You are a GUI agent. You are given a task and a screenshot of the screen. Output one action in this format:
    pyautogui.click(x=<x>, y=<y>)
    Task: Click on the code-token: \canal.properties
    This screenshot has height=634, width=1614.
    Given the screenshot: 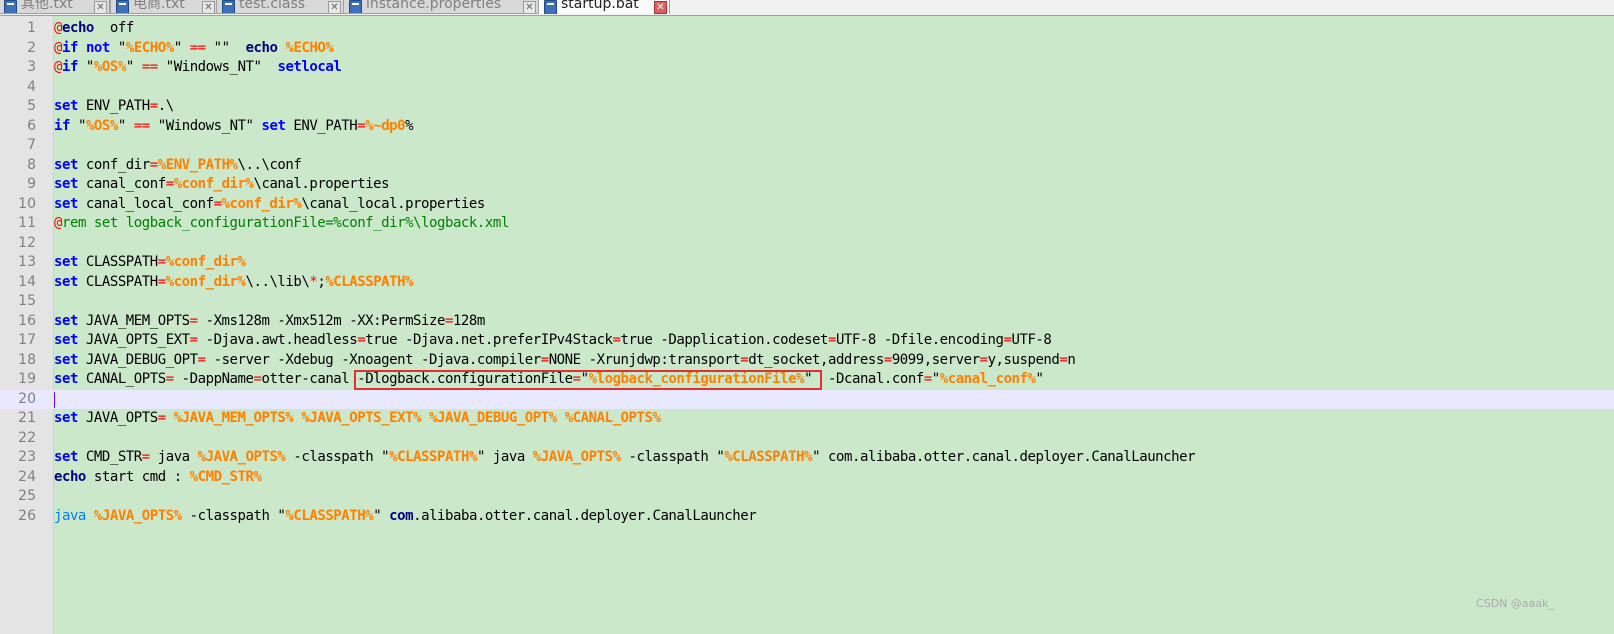 What is the action you would take?
    pyautogui.click(x=321, y=184)
    